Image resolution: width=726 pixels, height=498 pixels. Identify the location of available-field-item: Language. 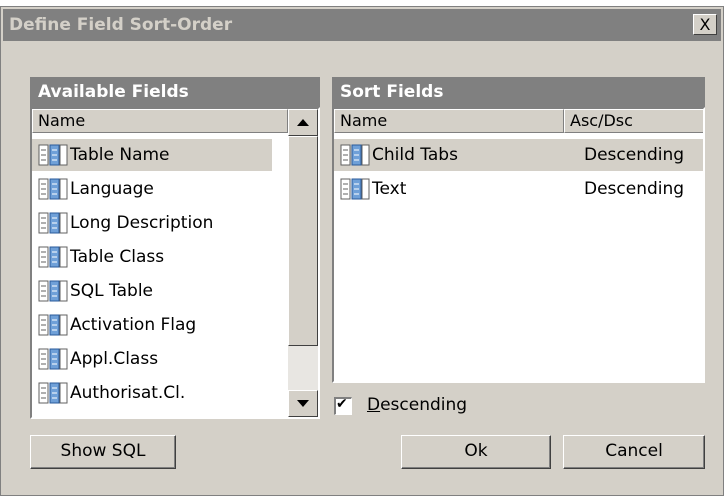
(152, 189).